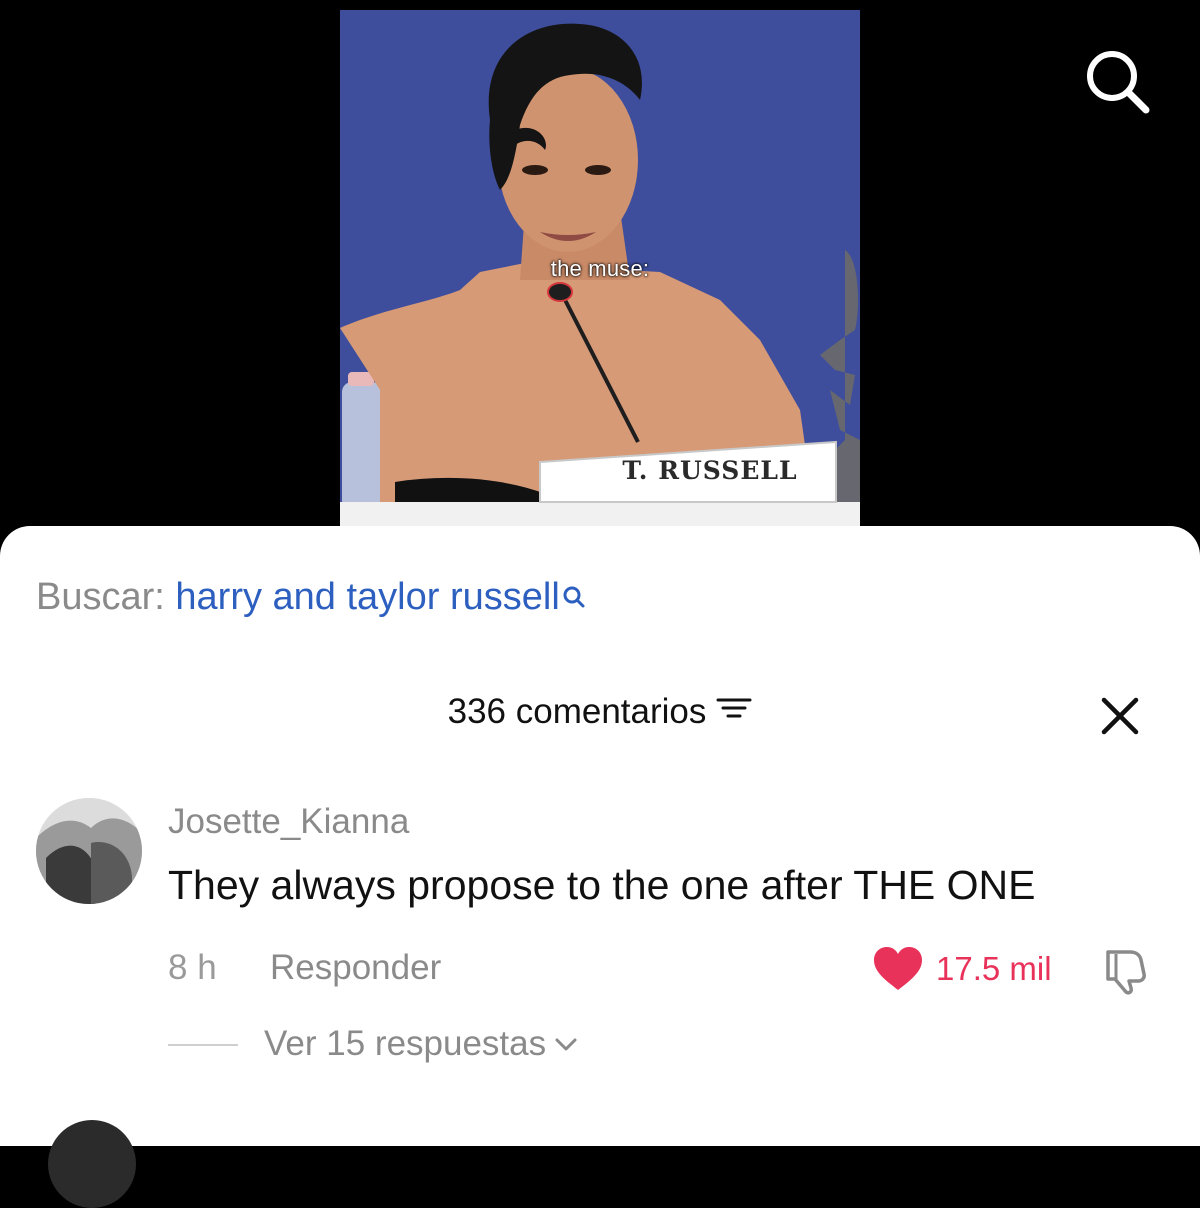 Image resolution: width=1200 pixels, height=1208 pixels. Describe the element at coordinates (734, 712) in the screenshot. I see `filter-icon` at that location.